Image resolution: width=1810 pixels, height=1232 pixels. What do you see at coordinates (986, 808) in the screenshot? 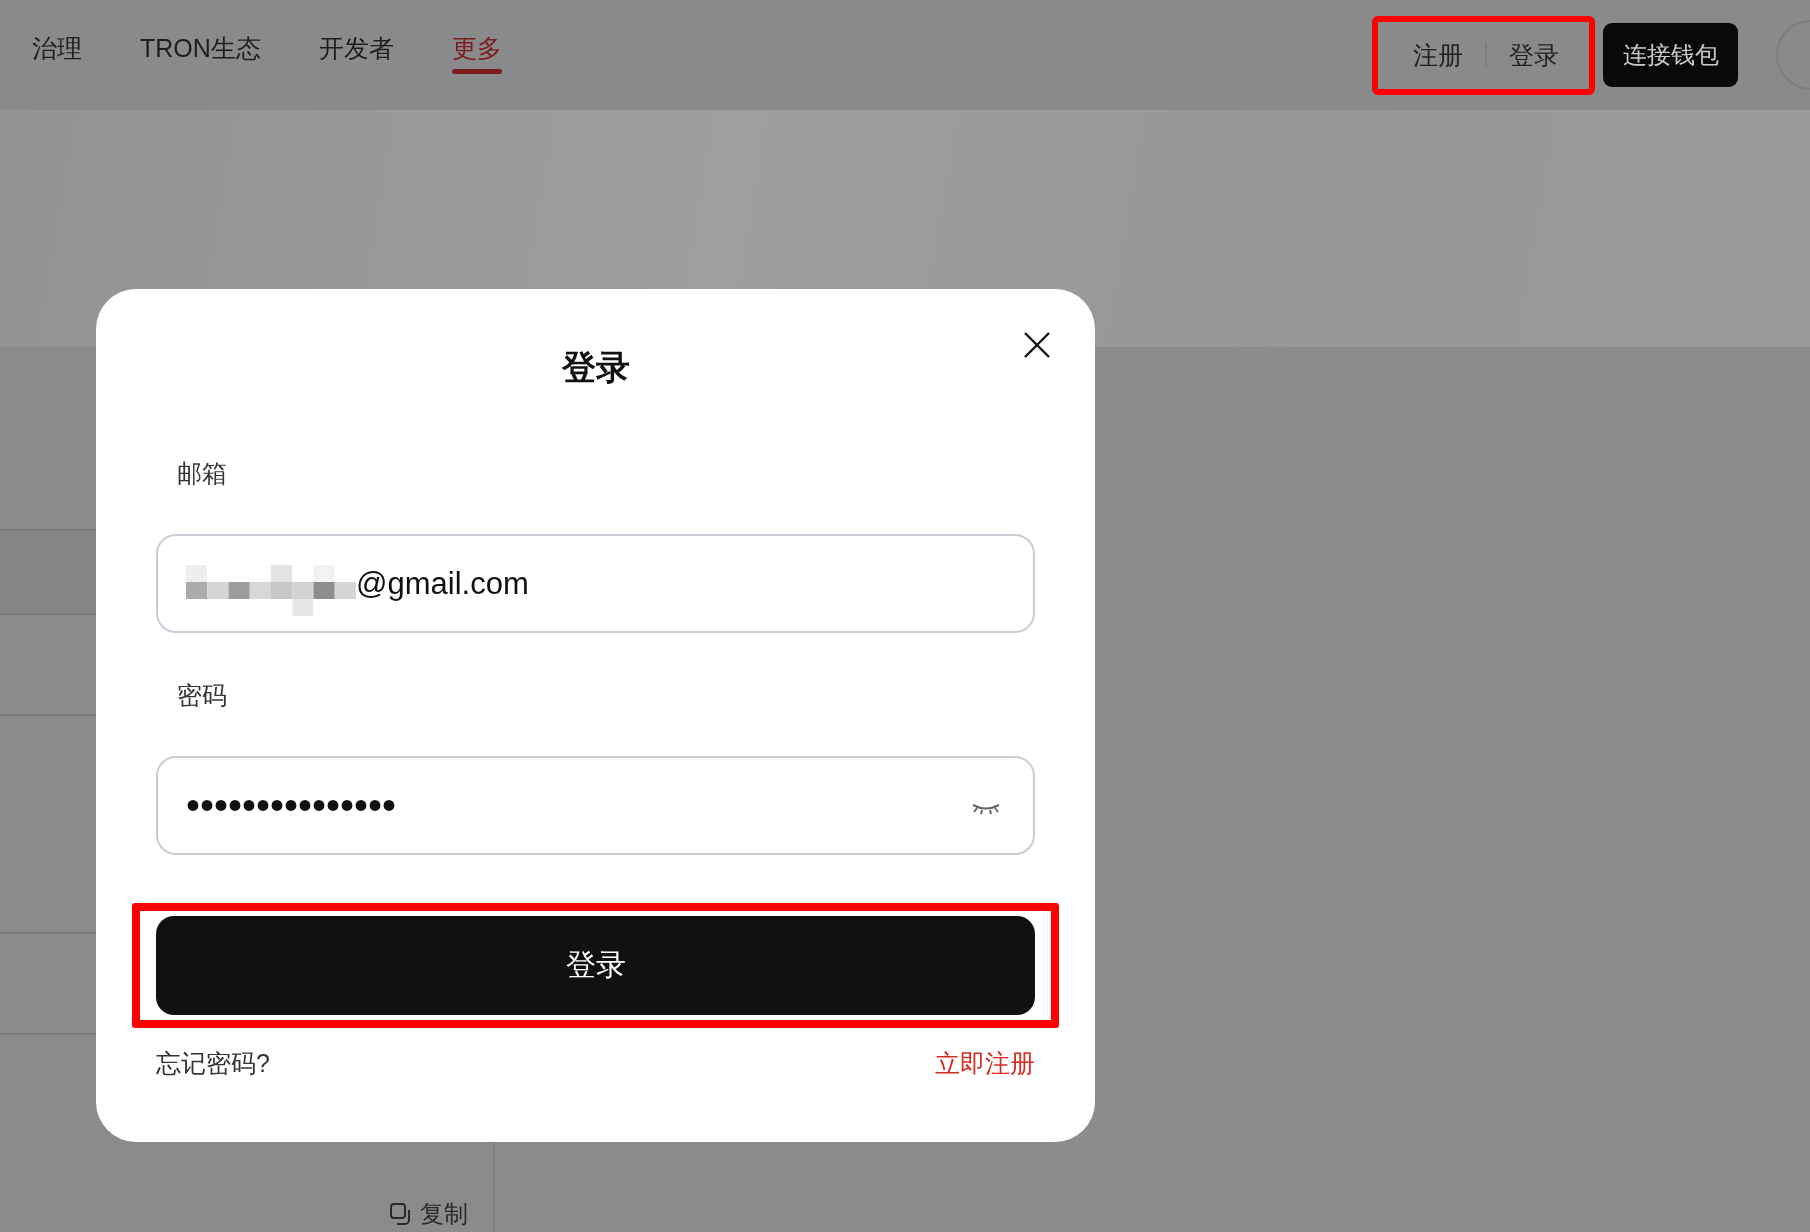
I see `eye-closed-icon` at bounding box center [986, 808].